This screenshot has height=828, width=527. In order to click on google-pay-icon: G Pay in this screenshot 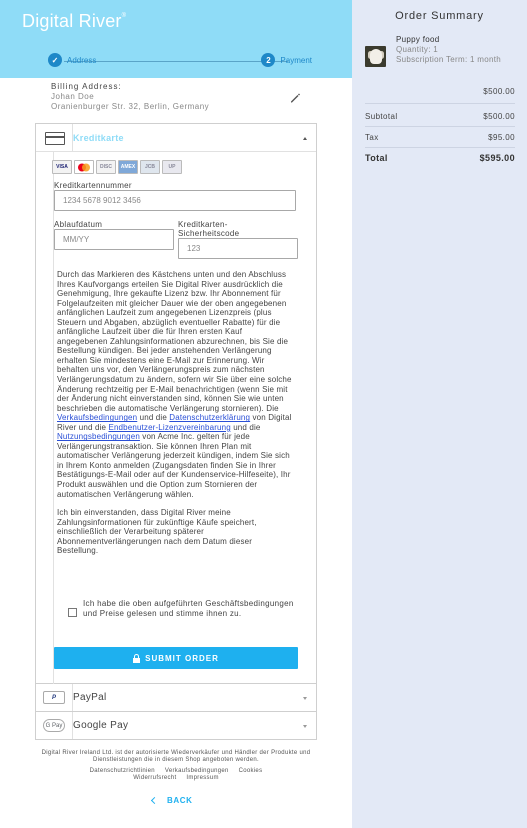, I will do `click(54, 725)`.